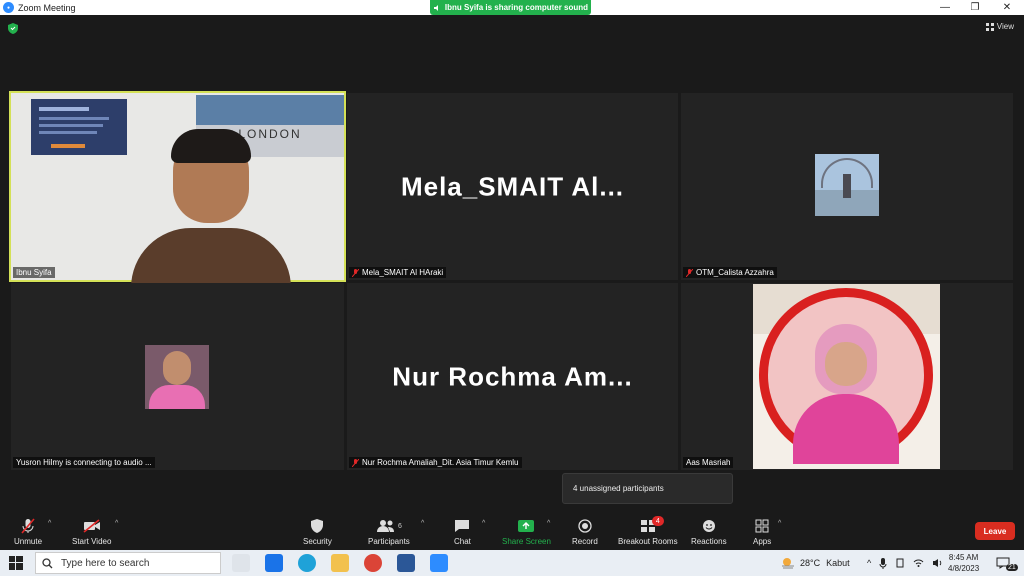 The height and width of the screenshot is (576, 1024). I want to click on participants-options-chevron-icon: ^, so click(422, 523).